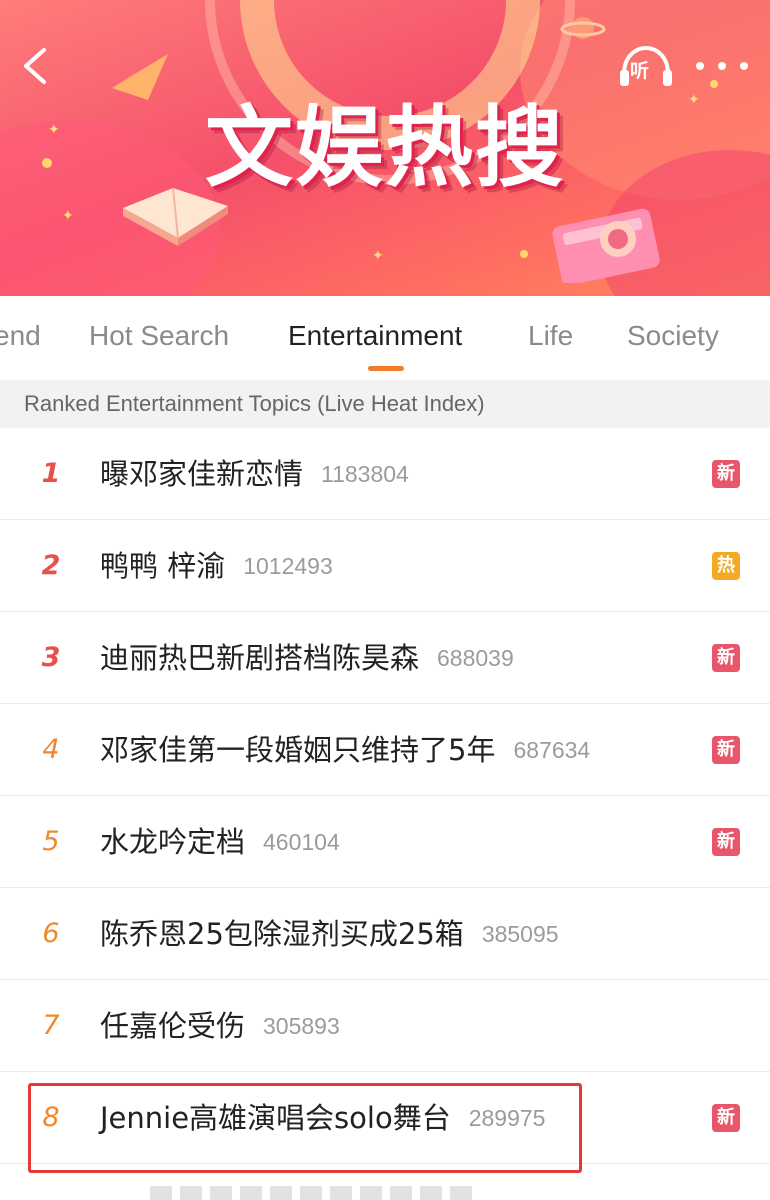 The width and height of the screenshot is (770, 1200). Describe the element at coordinates (260, 658) in the screenshot. I see `topic-title: 迪丽热巴新剧搭档陈昊森` at that location.